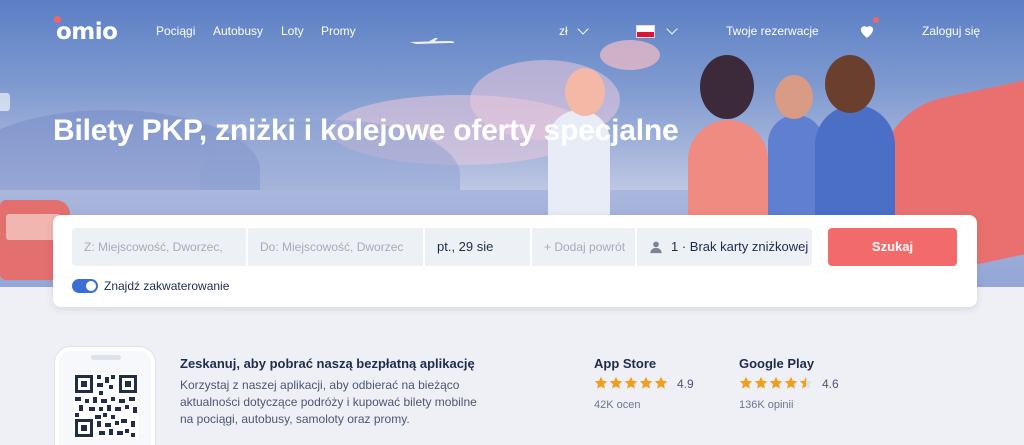  Describe the element at coordinates (292, 31) in the screenshot. I see `nav-link-flights: Loty` at that location.